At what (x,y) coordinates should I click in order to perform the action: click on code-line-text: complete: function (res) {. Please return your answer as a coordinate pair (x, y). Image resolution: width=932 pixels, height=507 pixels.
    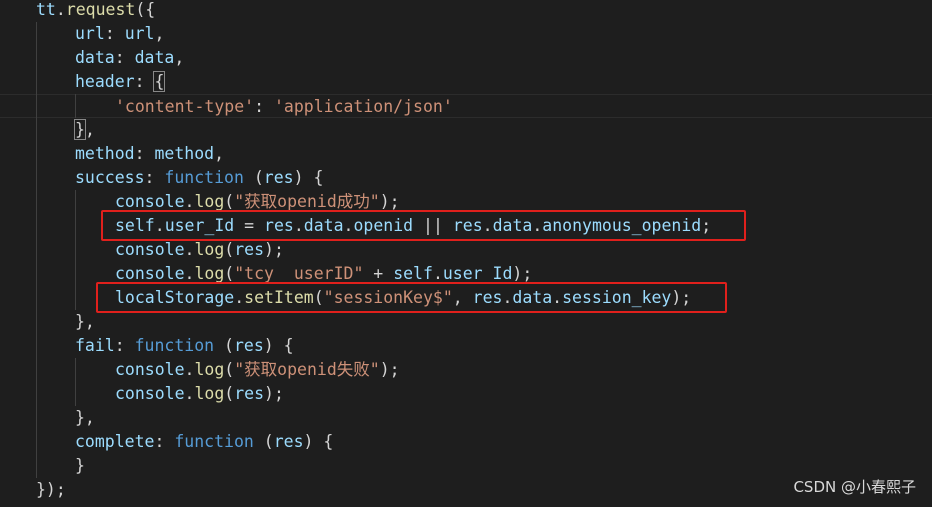
    Looking at the image, I should click on (204, 442).